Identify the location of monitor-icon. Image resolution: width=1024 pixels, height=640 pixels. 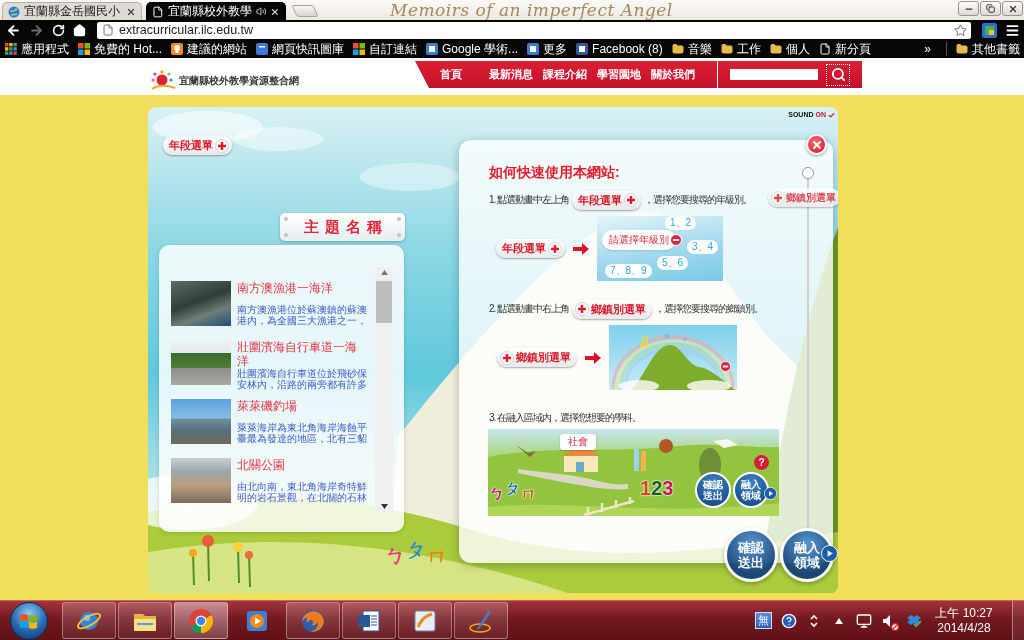
(864, 620).